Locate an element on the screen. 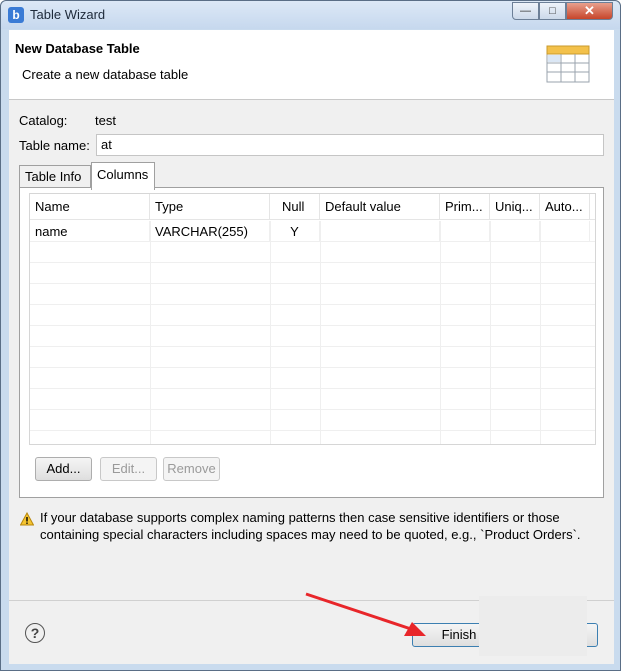  title-bar: b Table Wizard — □ ✕ is located at coordinates (310, 15).